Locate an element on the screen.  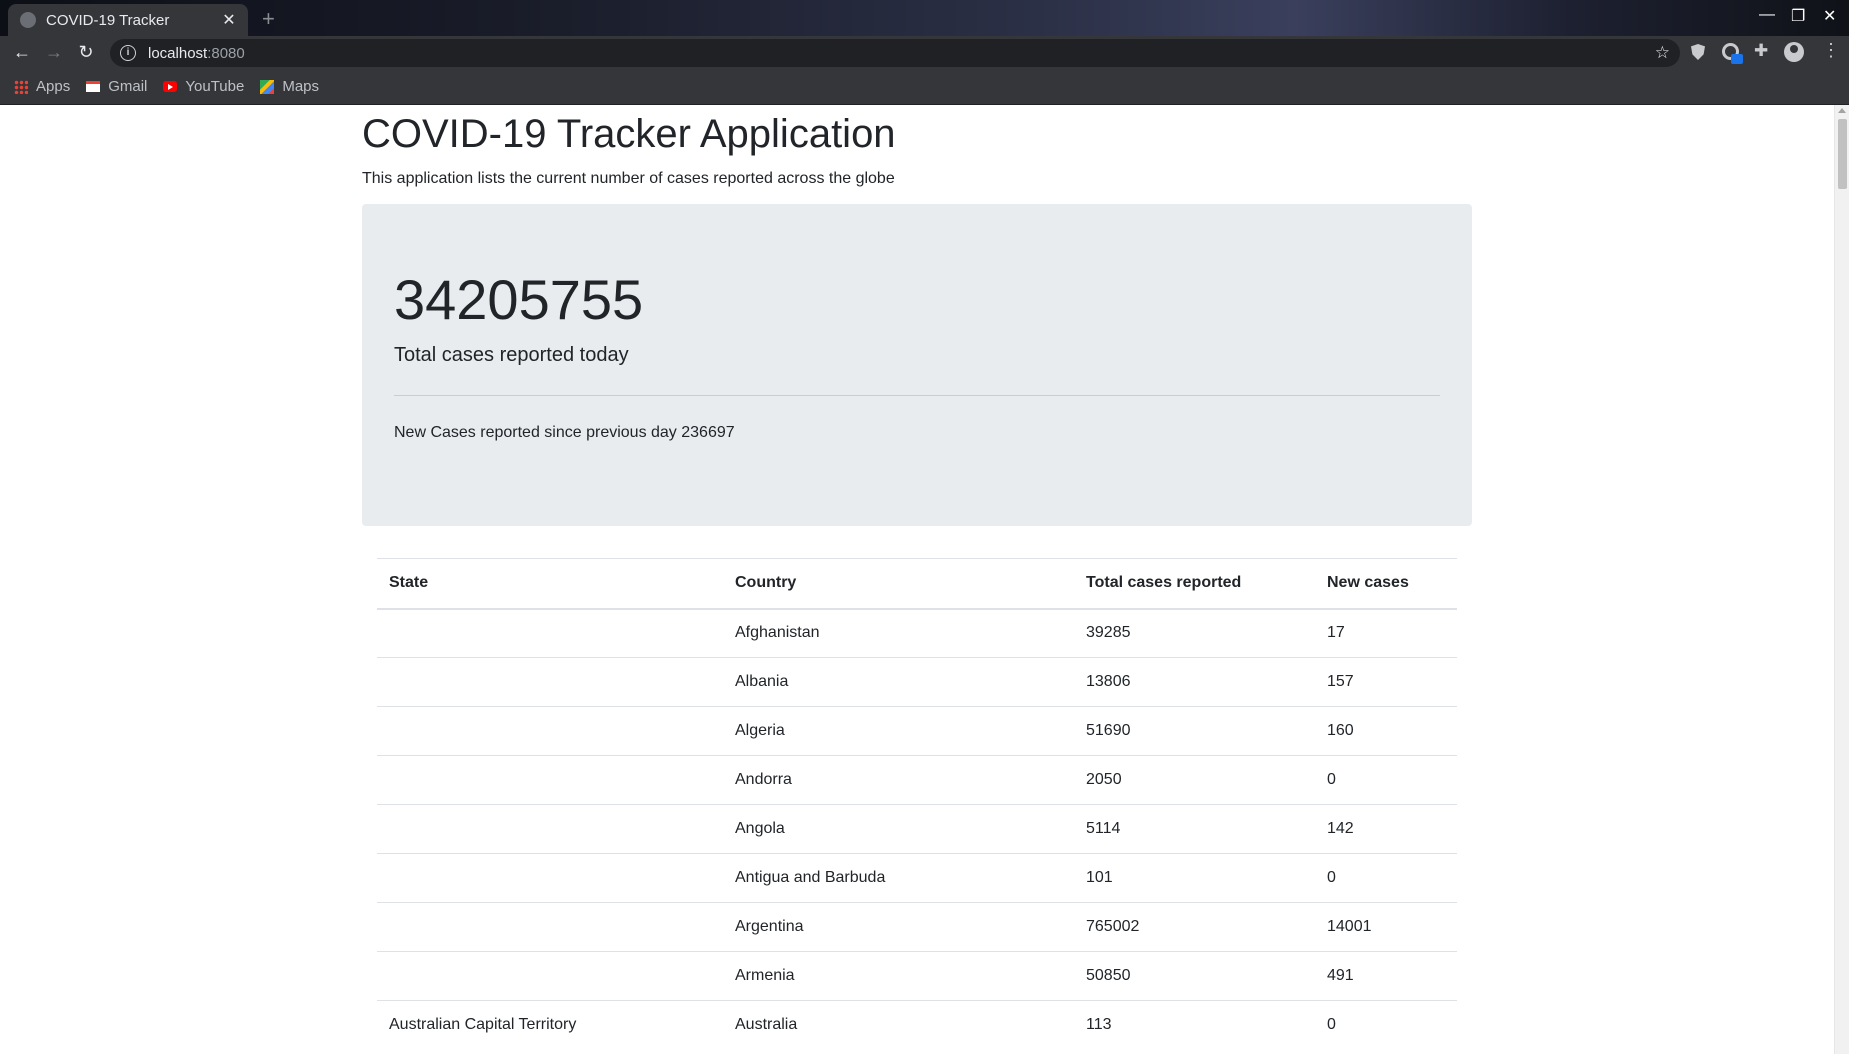
cell-new-cases: 14001 is located at coordinates (1386, 927).